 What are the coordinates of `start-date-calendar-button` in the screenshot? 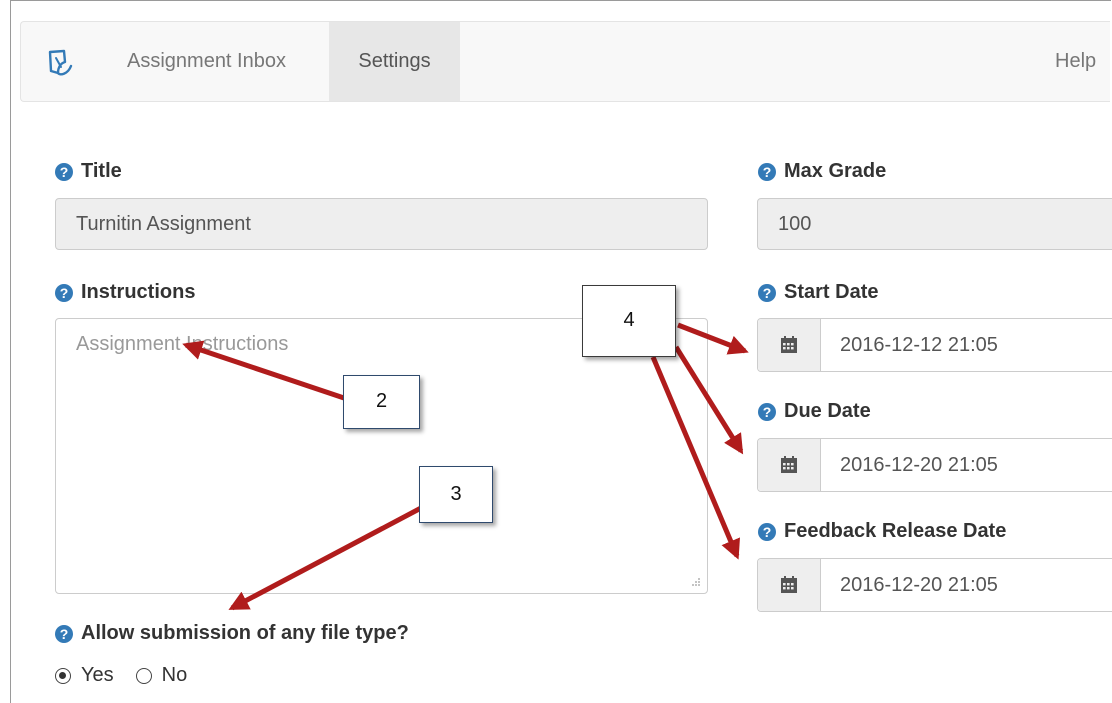 It's located at (789, 345).